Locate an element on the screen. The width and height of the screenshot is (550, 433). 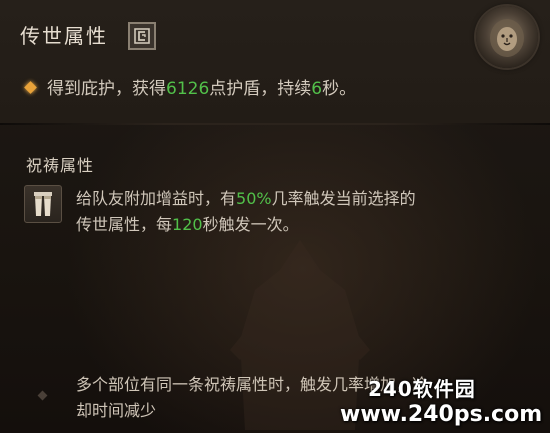
shield-value: 6126 is located at coordinates (188, 89).